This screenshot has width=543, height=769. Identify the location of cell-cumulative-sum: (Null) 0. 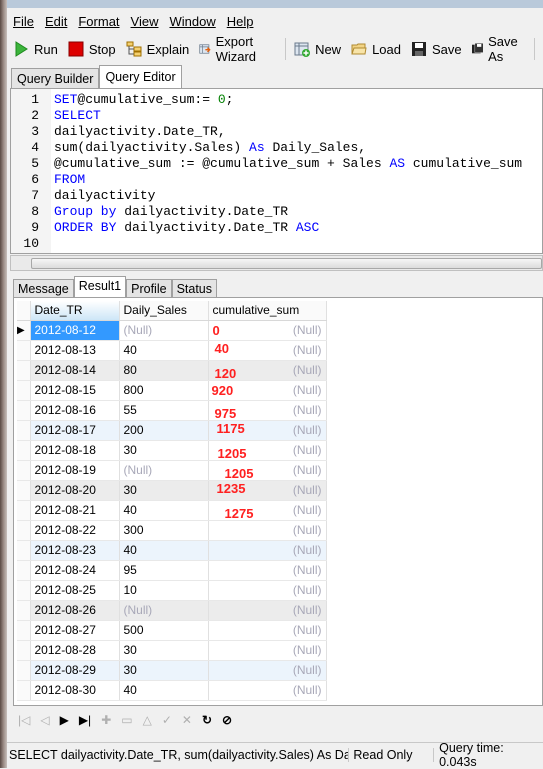
(267, 330).